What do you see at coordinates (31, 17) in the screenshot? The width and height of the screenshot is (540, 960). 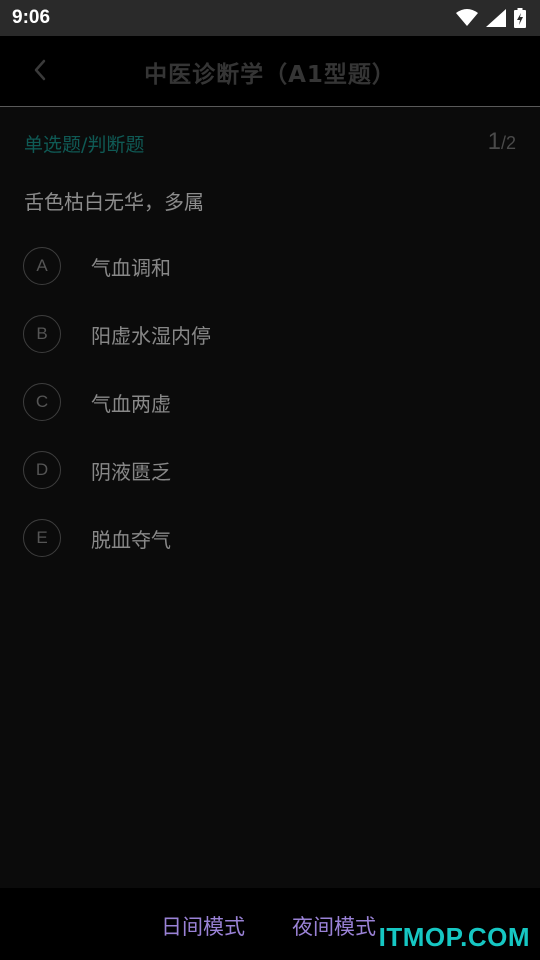 I see `status-time: 9:06` at bounding box center [31, 17].